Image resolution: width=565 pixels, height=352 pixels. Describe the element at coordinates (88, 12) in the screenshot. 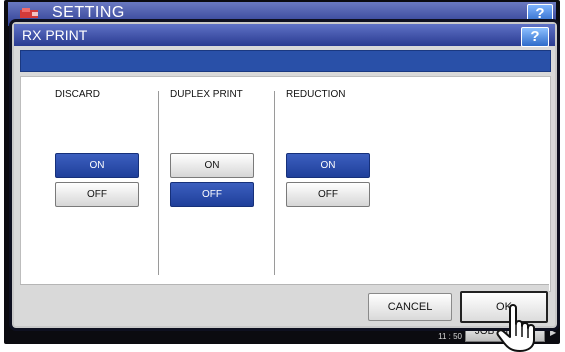

I see `setting-title: SETTING` at that location.